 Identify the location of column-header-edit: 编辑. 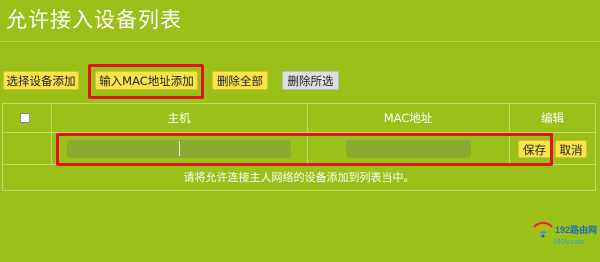
(552, 118).